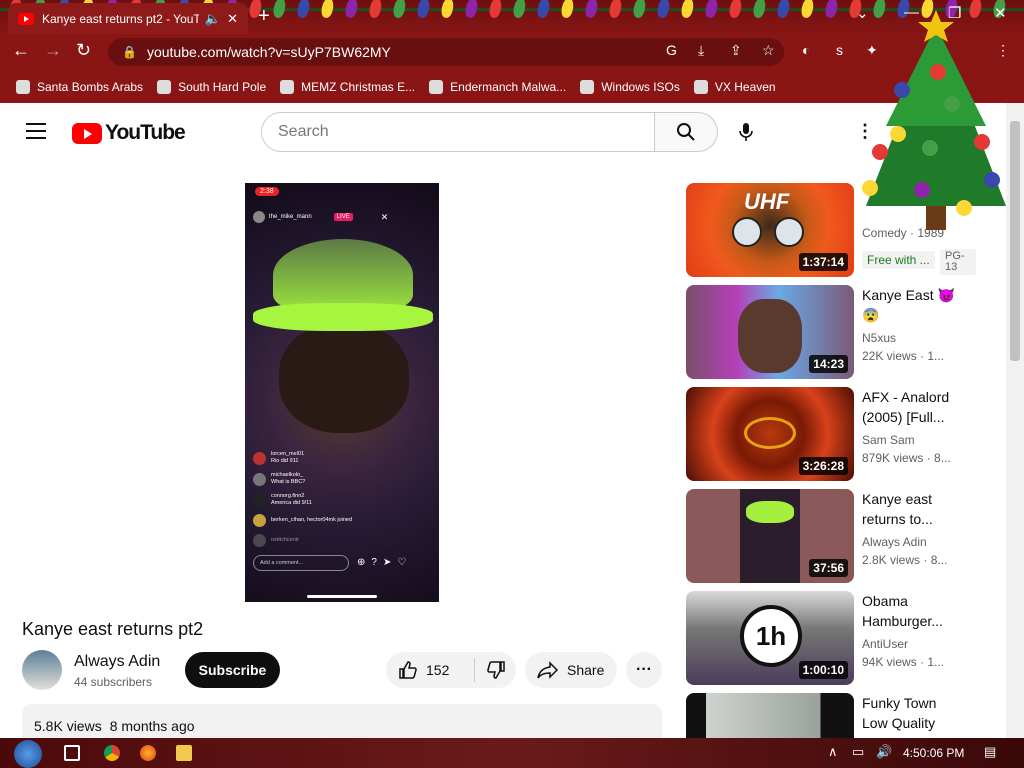 The height and width of the screenshot is (768, 1024). Describe the element at coordinates (232, 19) in the screenshot. I see `tab-close-icon: ✕` at that location.